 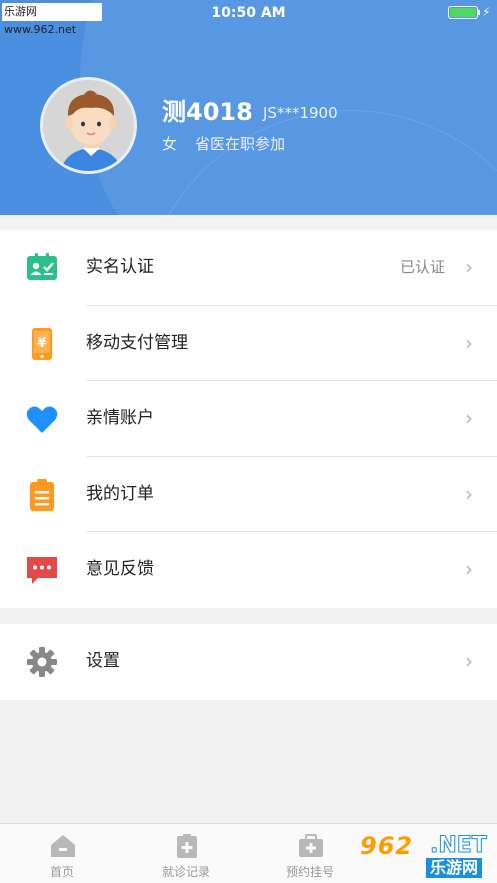 I want to click on menu-item-label: 实名认证, so click(x=120, y=267).